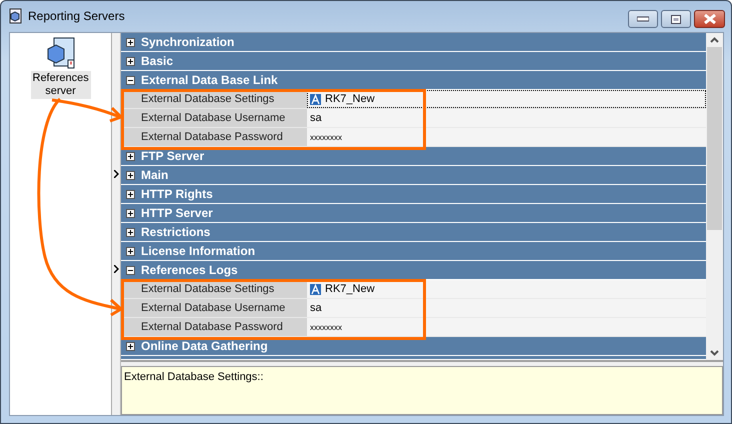 The image size is (732, 424). I want to click on maximize-button, so click(676, 19).